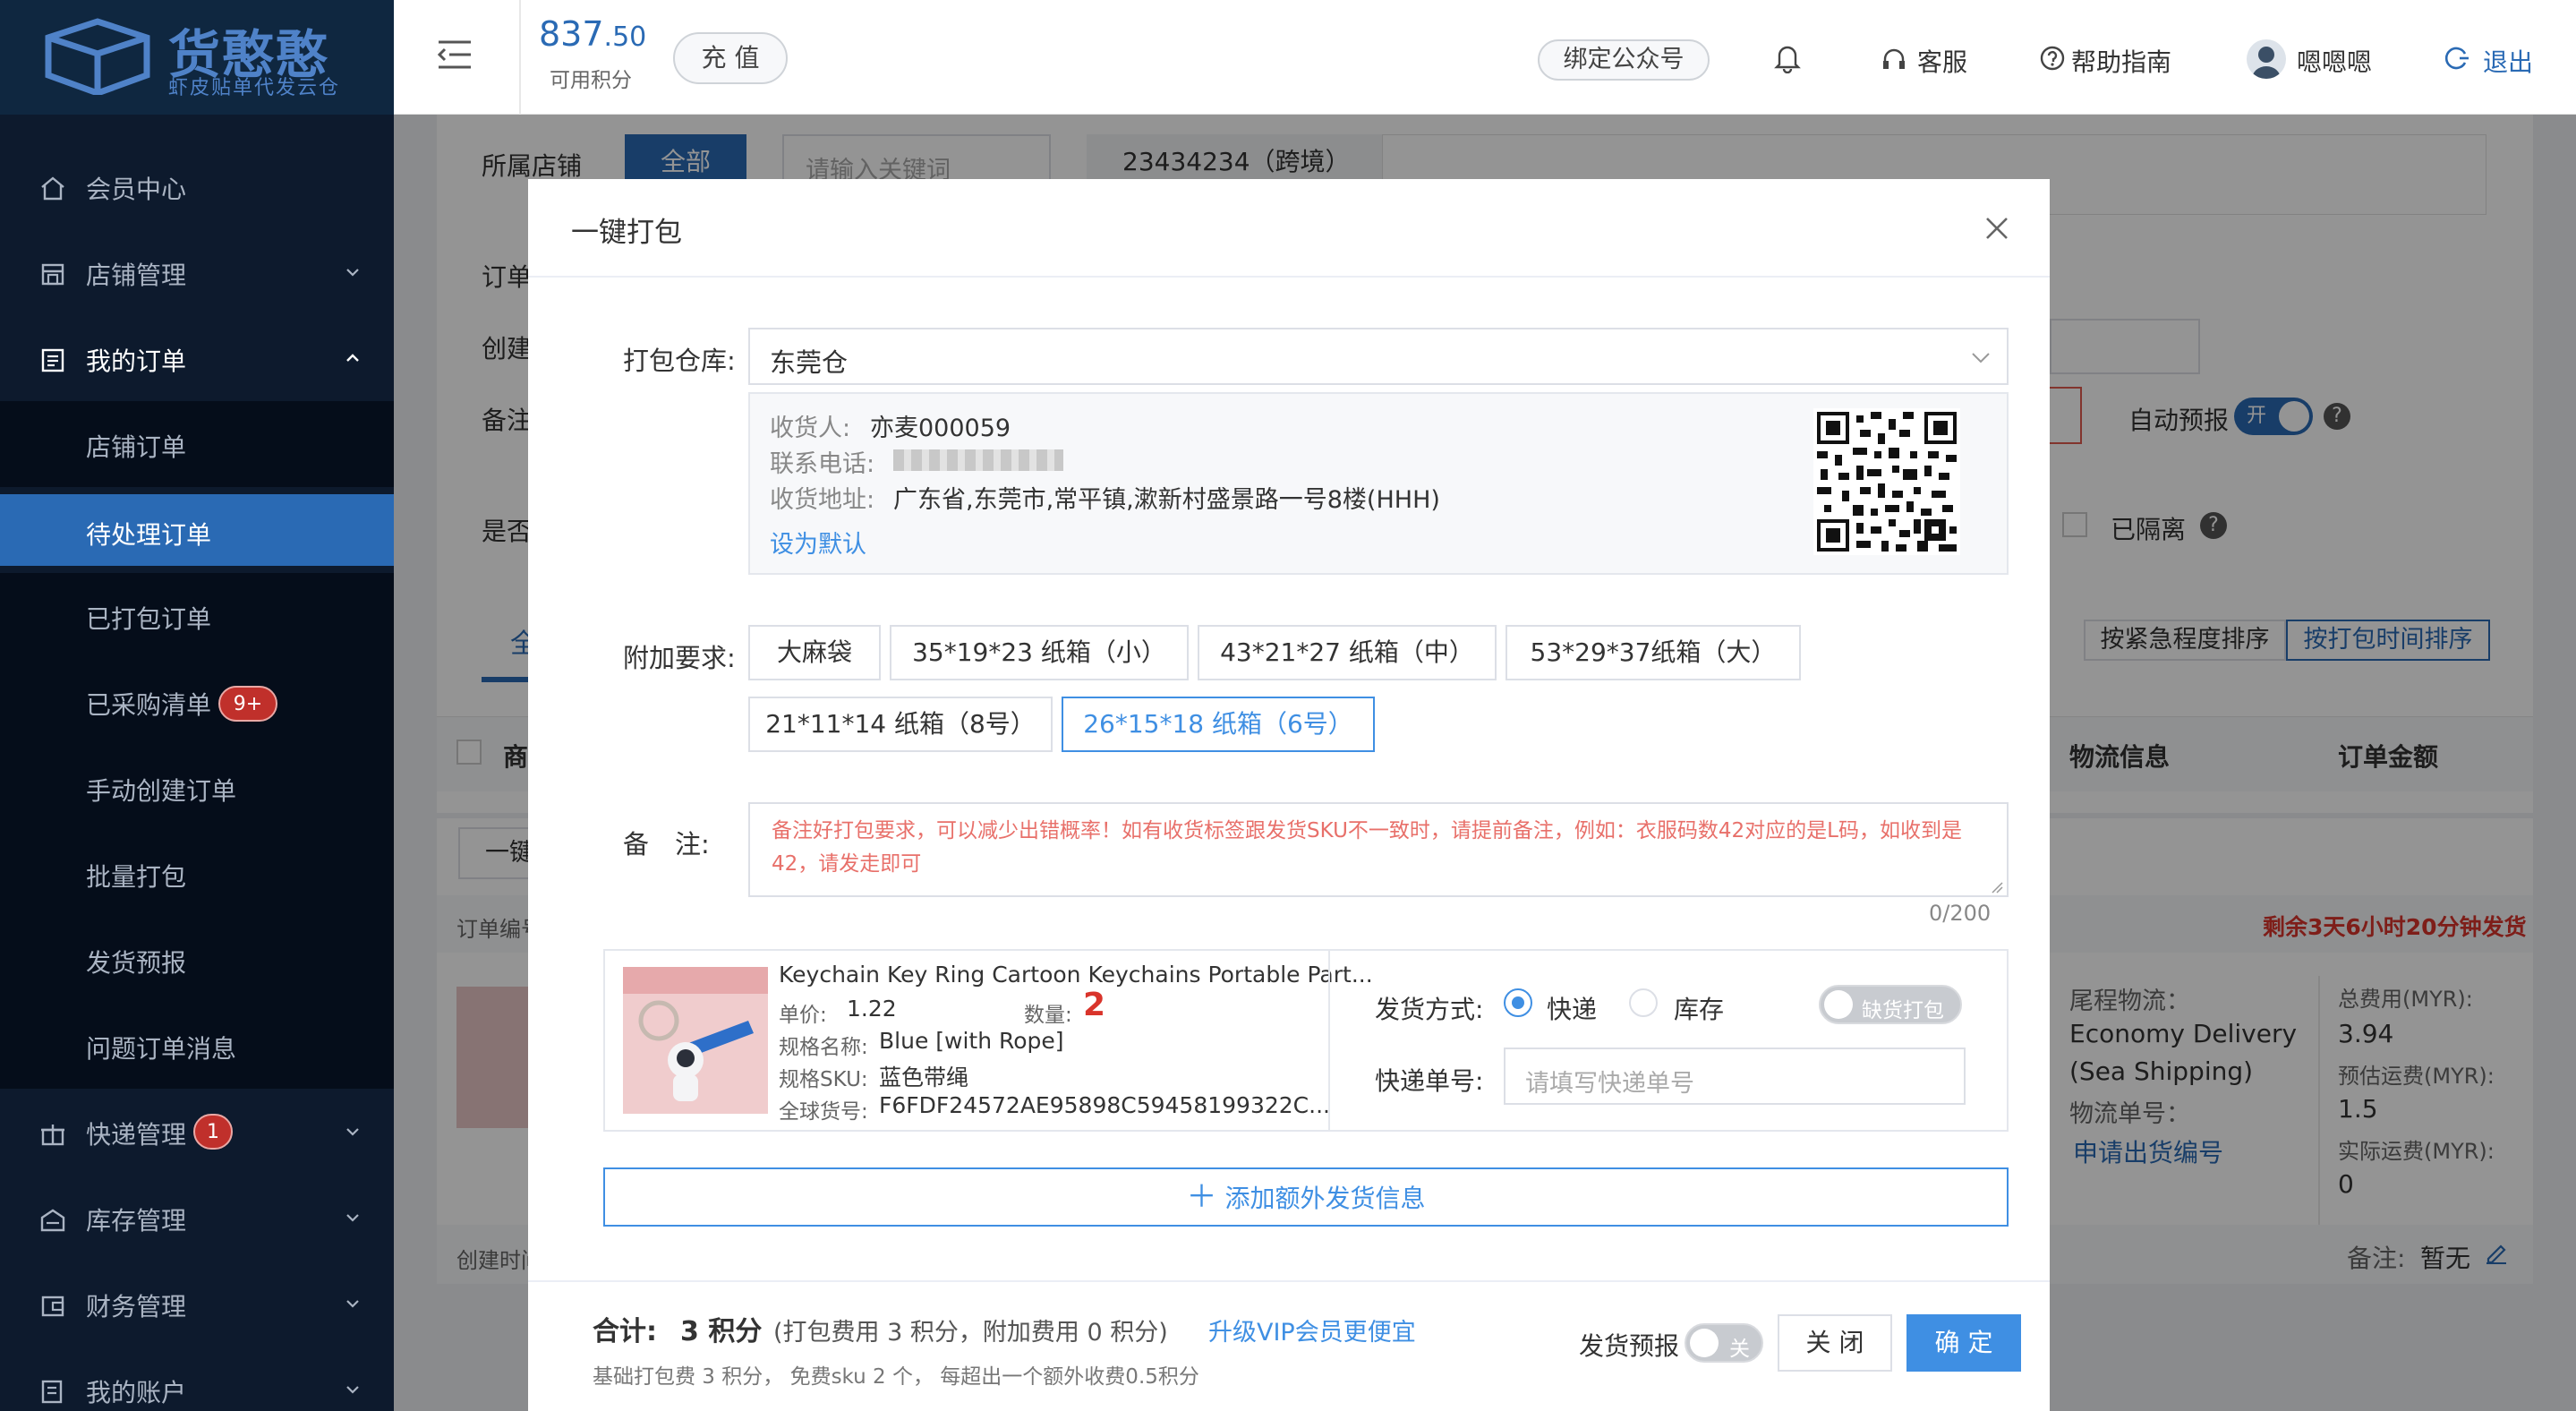  I want to click on sidebar-item-account: 我的账户, so click(197, 1379).